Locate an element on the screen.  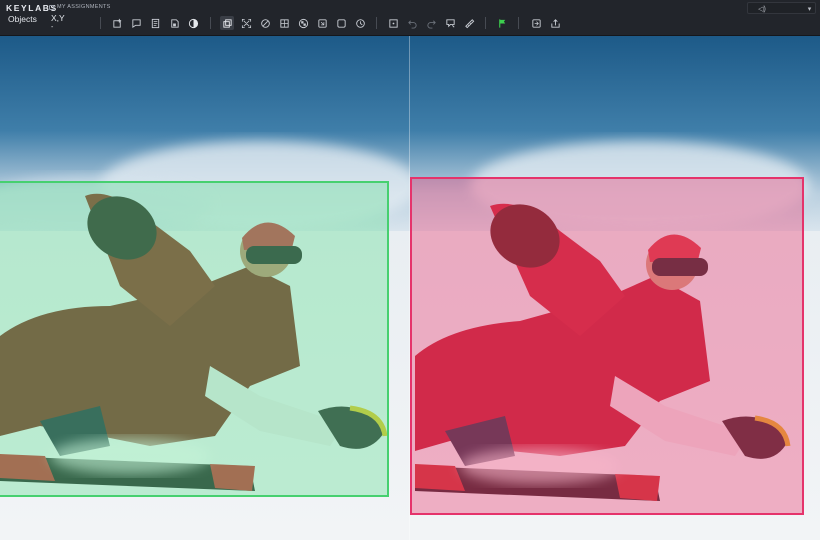
feedback-icon is located at coordinates (450, 22).